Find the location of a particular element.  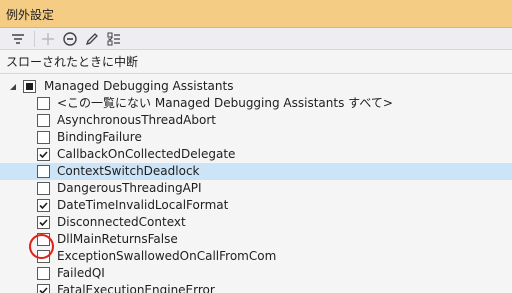

tree-item-label: AsynchronousThreadAbort is located at coordinates (136, 120).